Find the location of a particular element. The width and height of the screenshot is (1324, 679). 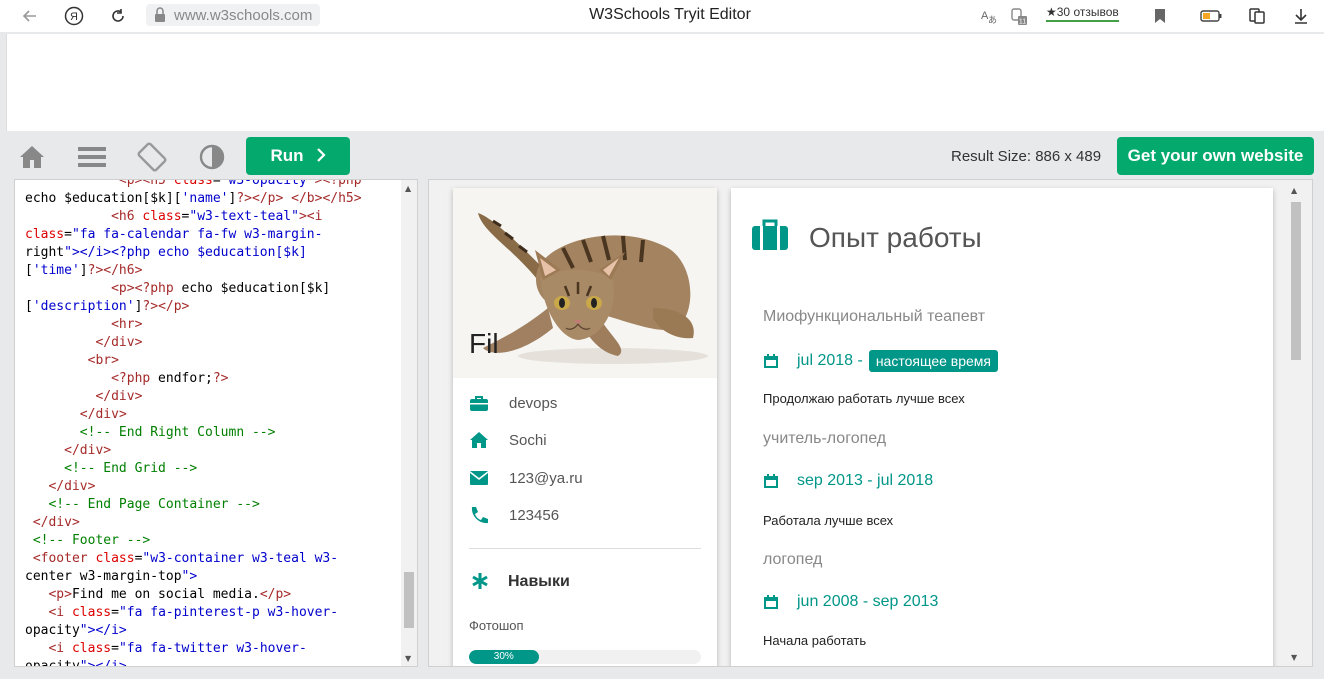

job-date: jun 2008 - sep 2013 is located at coordinates (850, 602).